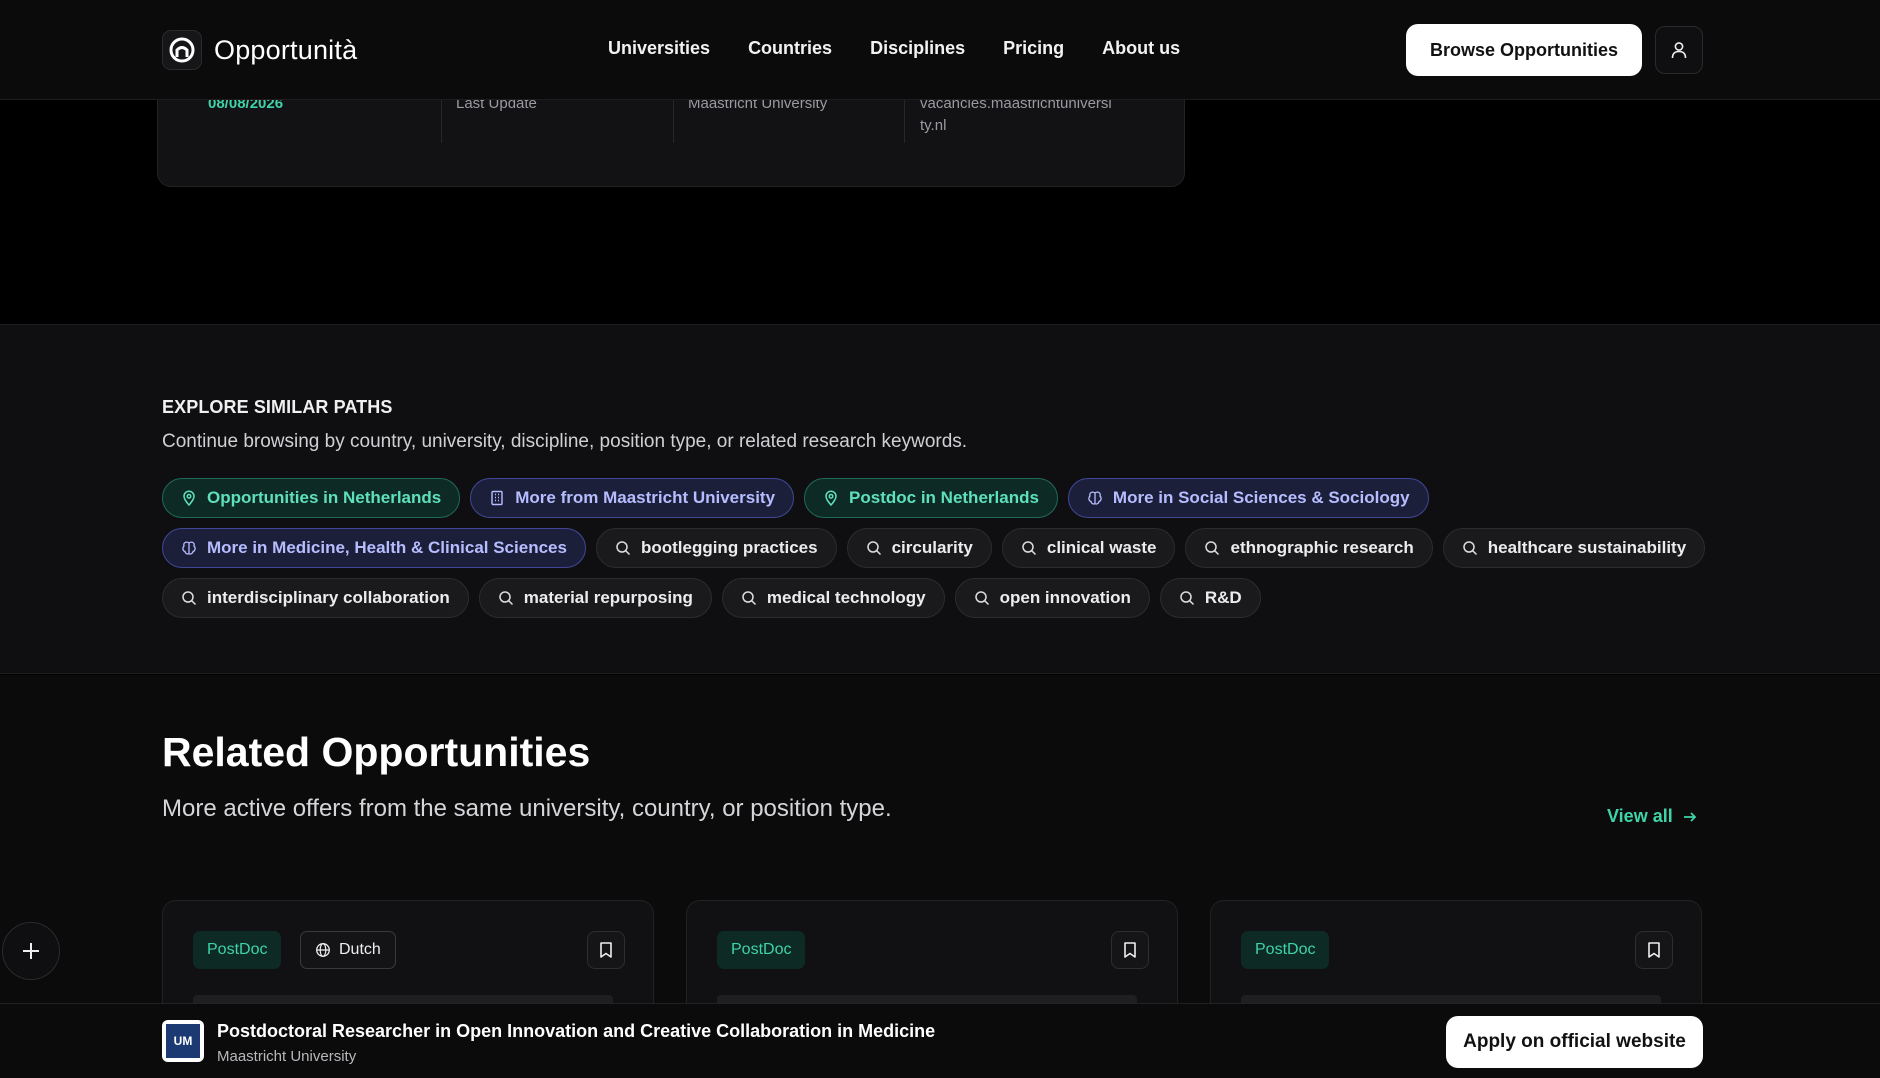 The height and width of the screenshot is (1078, 1880). What do you see at coordinates (1261, 497) in the screenshot?
I see `chip-label: More in Social Sciences & Sociology` at bounding box center [1261, 497].